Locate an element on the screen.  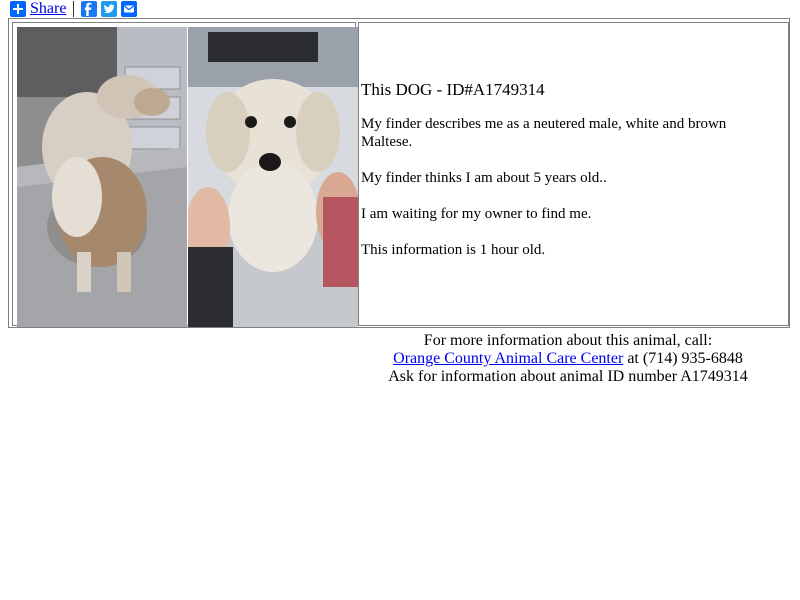
share-toolbar: Share is located at coordinates (75, 9).